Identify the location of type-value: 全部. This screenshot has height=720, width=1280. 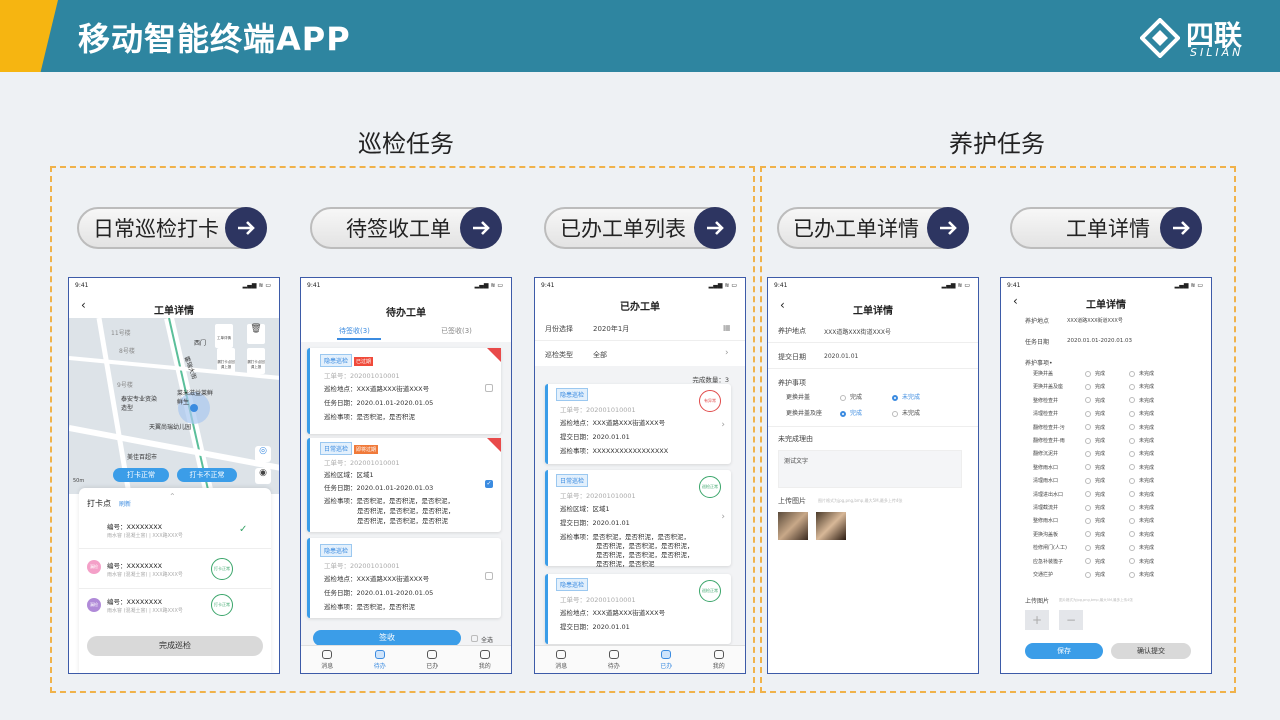
(600, 355).